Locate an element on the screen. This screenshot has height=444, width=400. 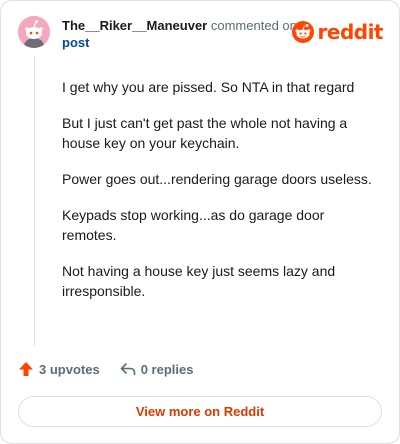
comment-header: The__Riker__Maneuver commented on post is located at coordinates (182, 34).